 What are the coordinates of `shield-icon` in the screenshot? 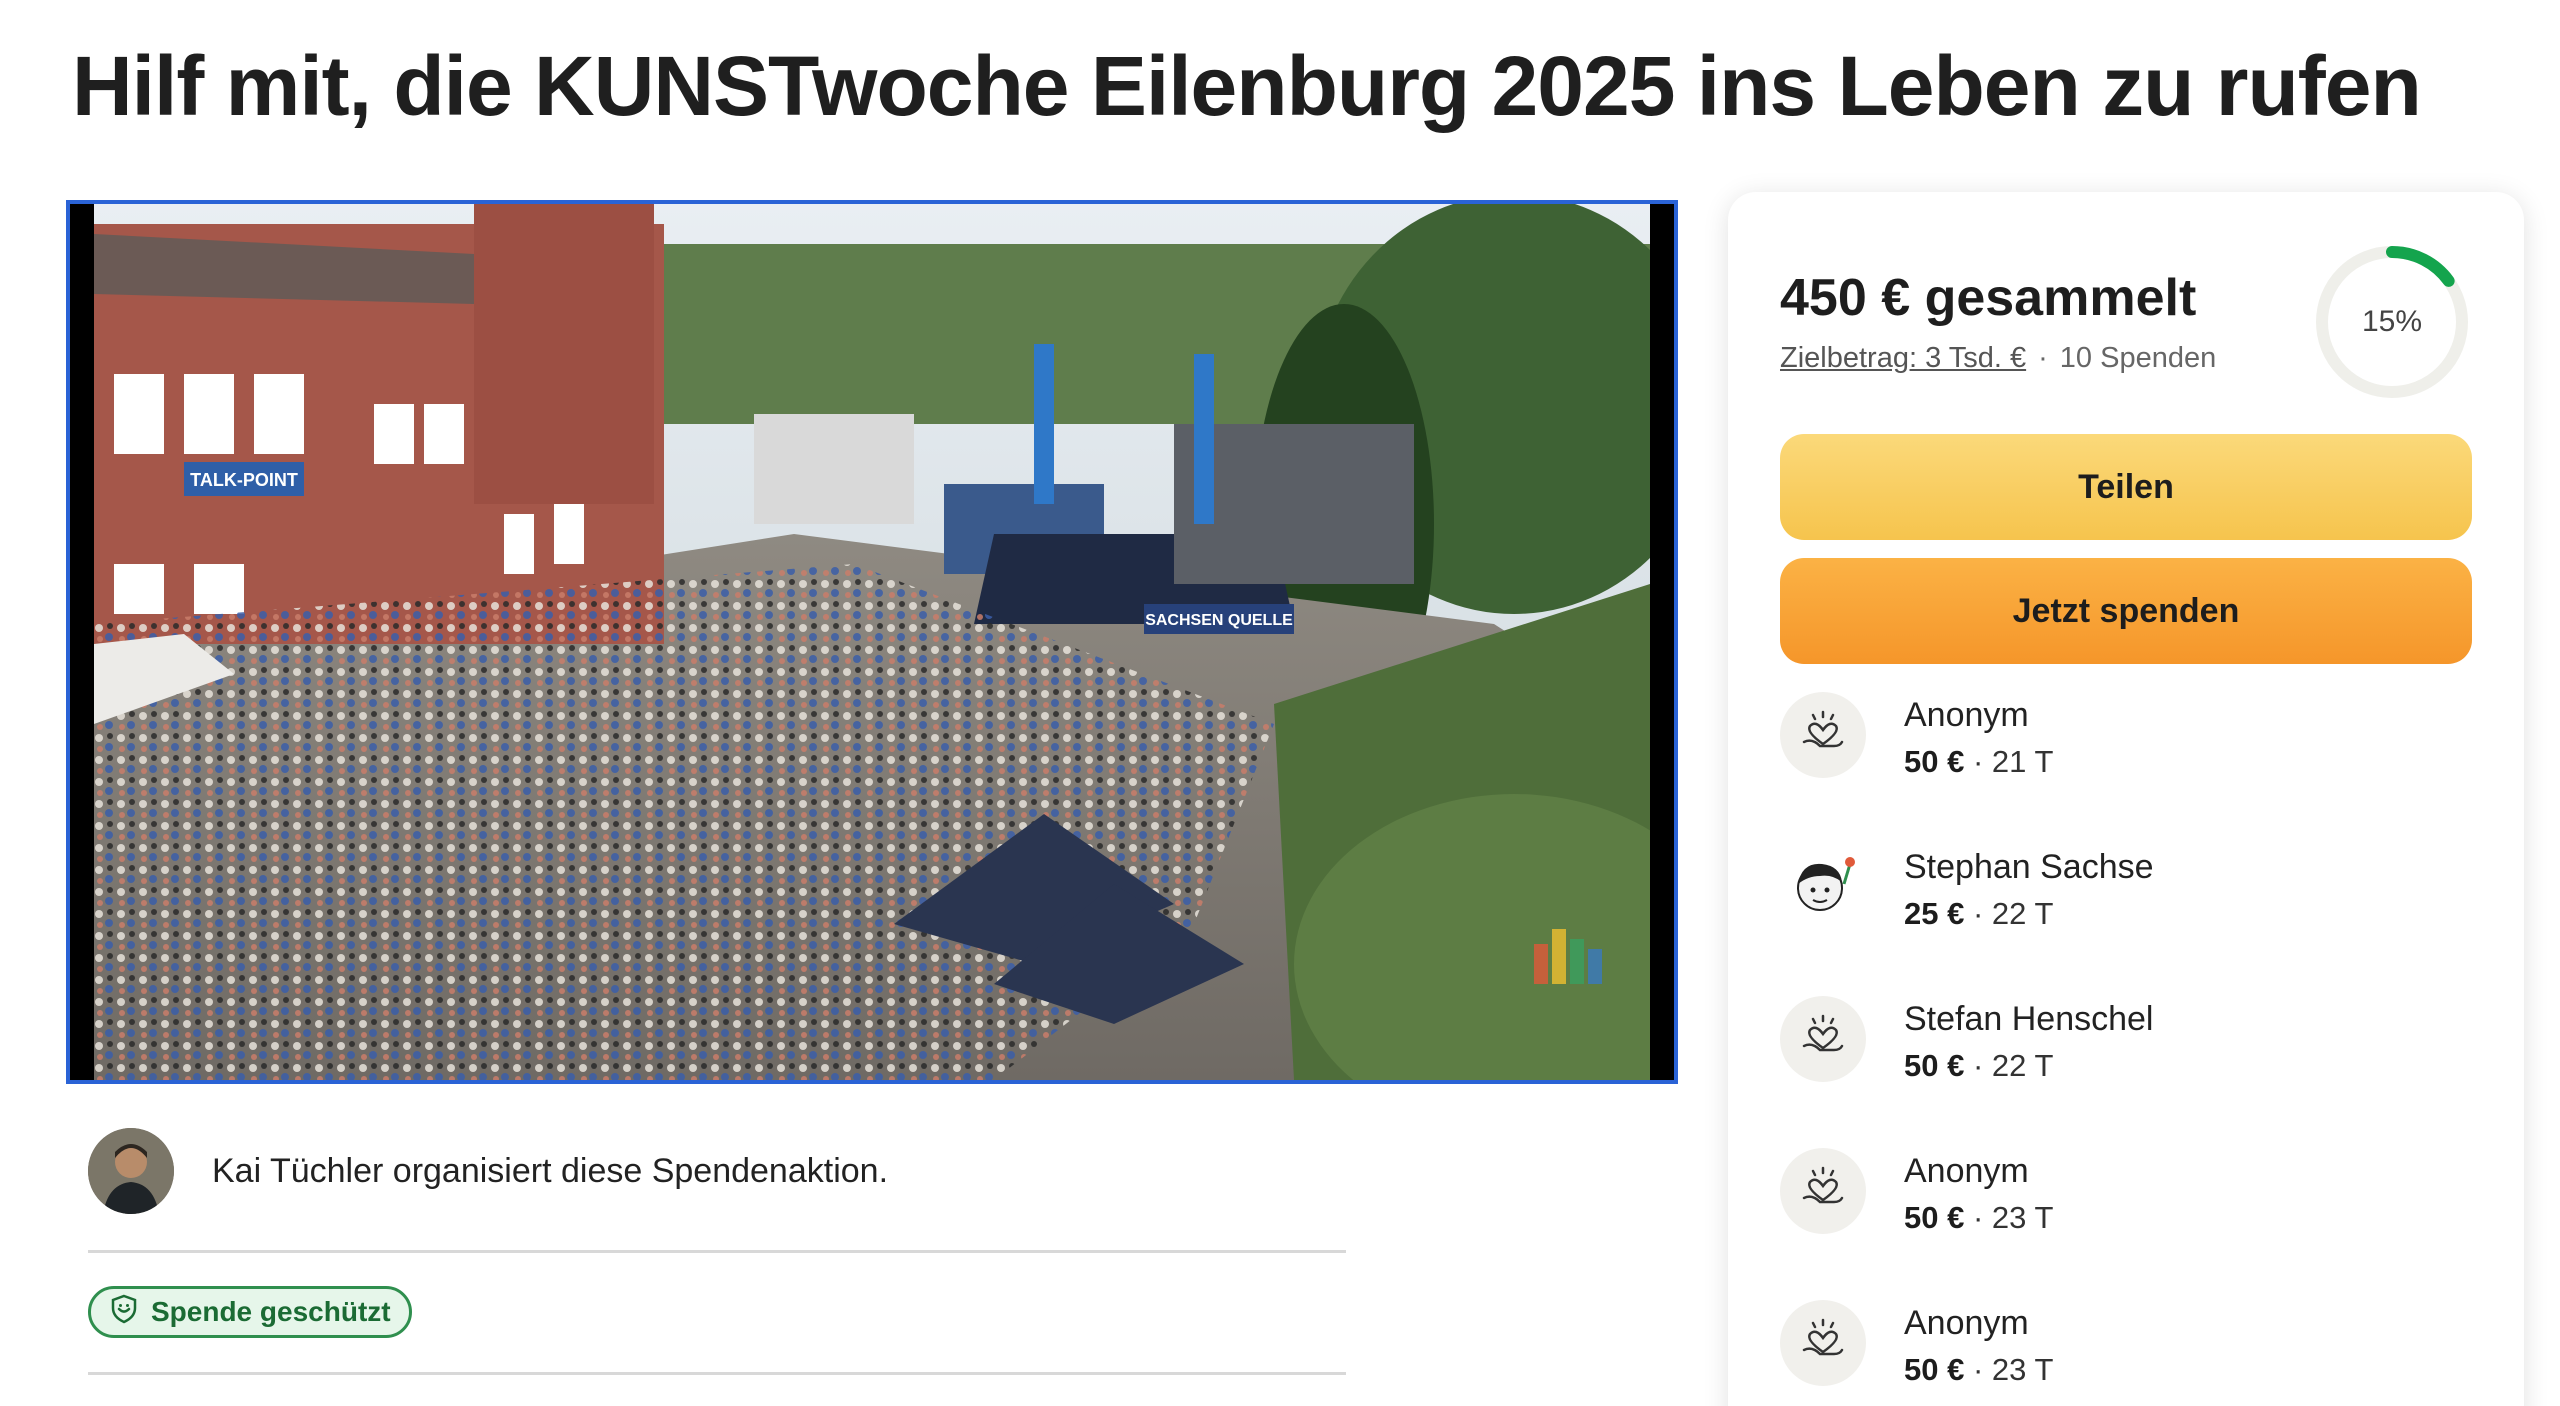 It's located at (124, 1312).